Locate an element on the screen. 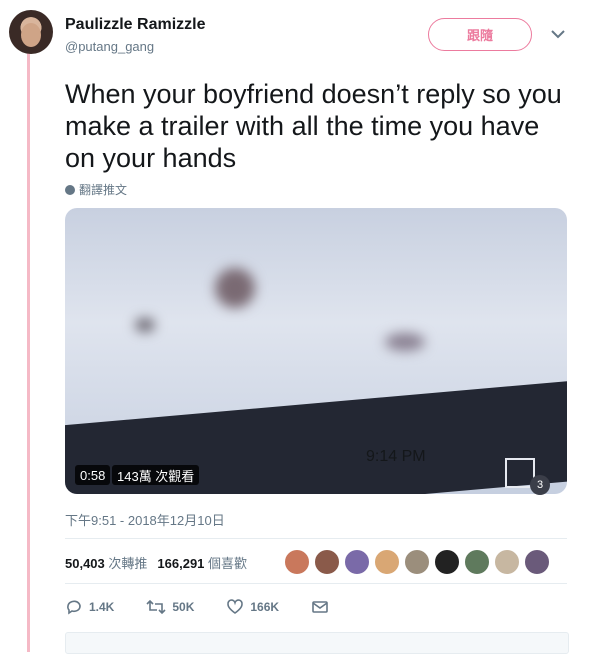 The width and height of the screenshot is (591, 654). retweets-stat: 50,403 次轉推 is located at coordinates (106, 562).